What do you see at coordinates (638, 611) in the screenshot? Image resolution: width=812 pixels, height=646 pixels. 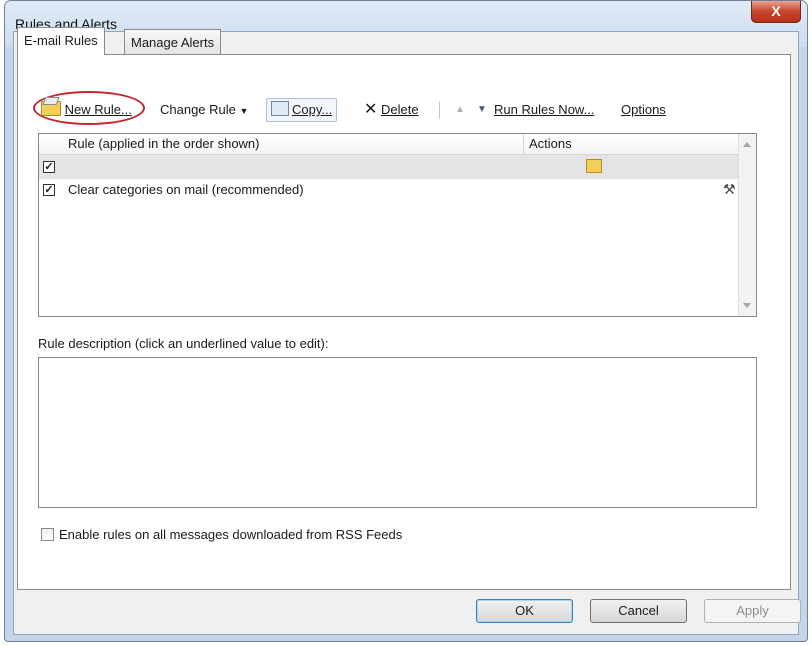 I see `cancel-button: Cancel` at bounding box center [638, 611].